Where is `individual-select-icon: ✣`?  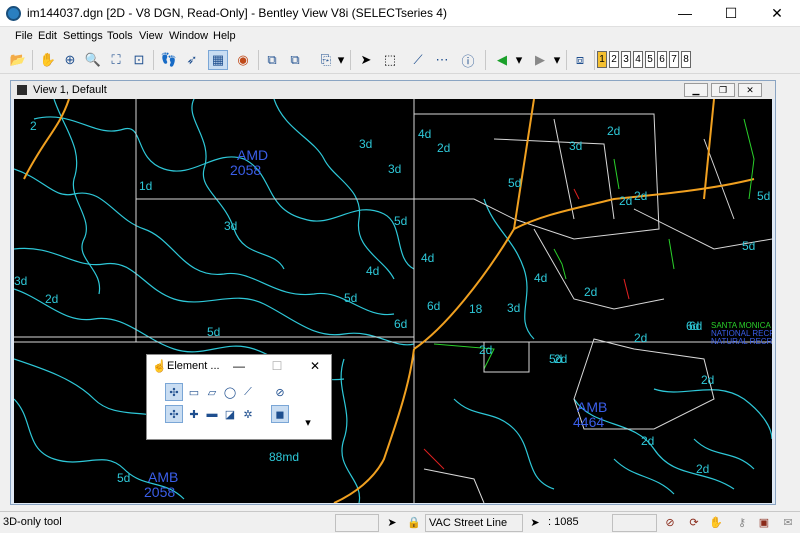
individual-select-icon: ✣ is located at coordinates (174, 392).